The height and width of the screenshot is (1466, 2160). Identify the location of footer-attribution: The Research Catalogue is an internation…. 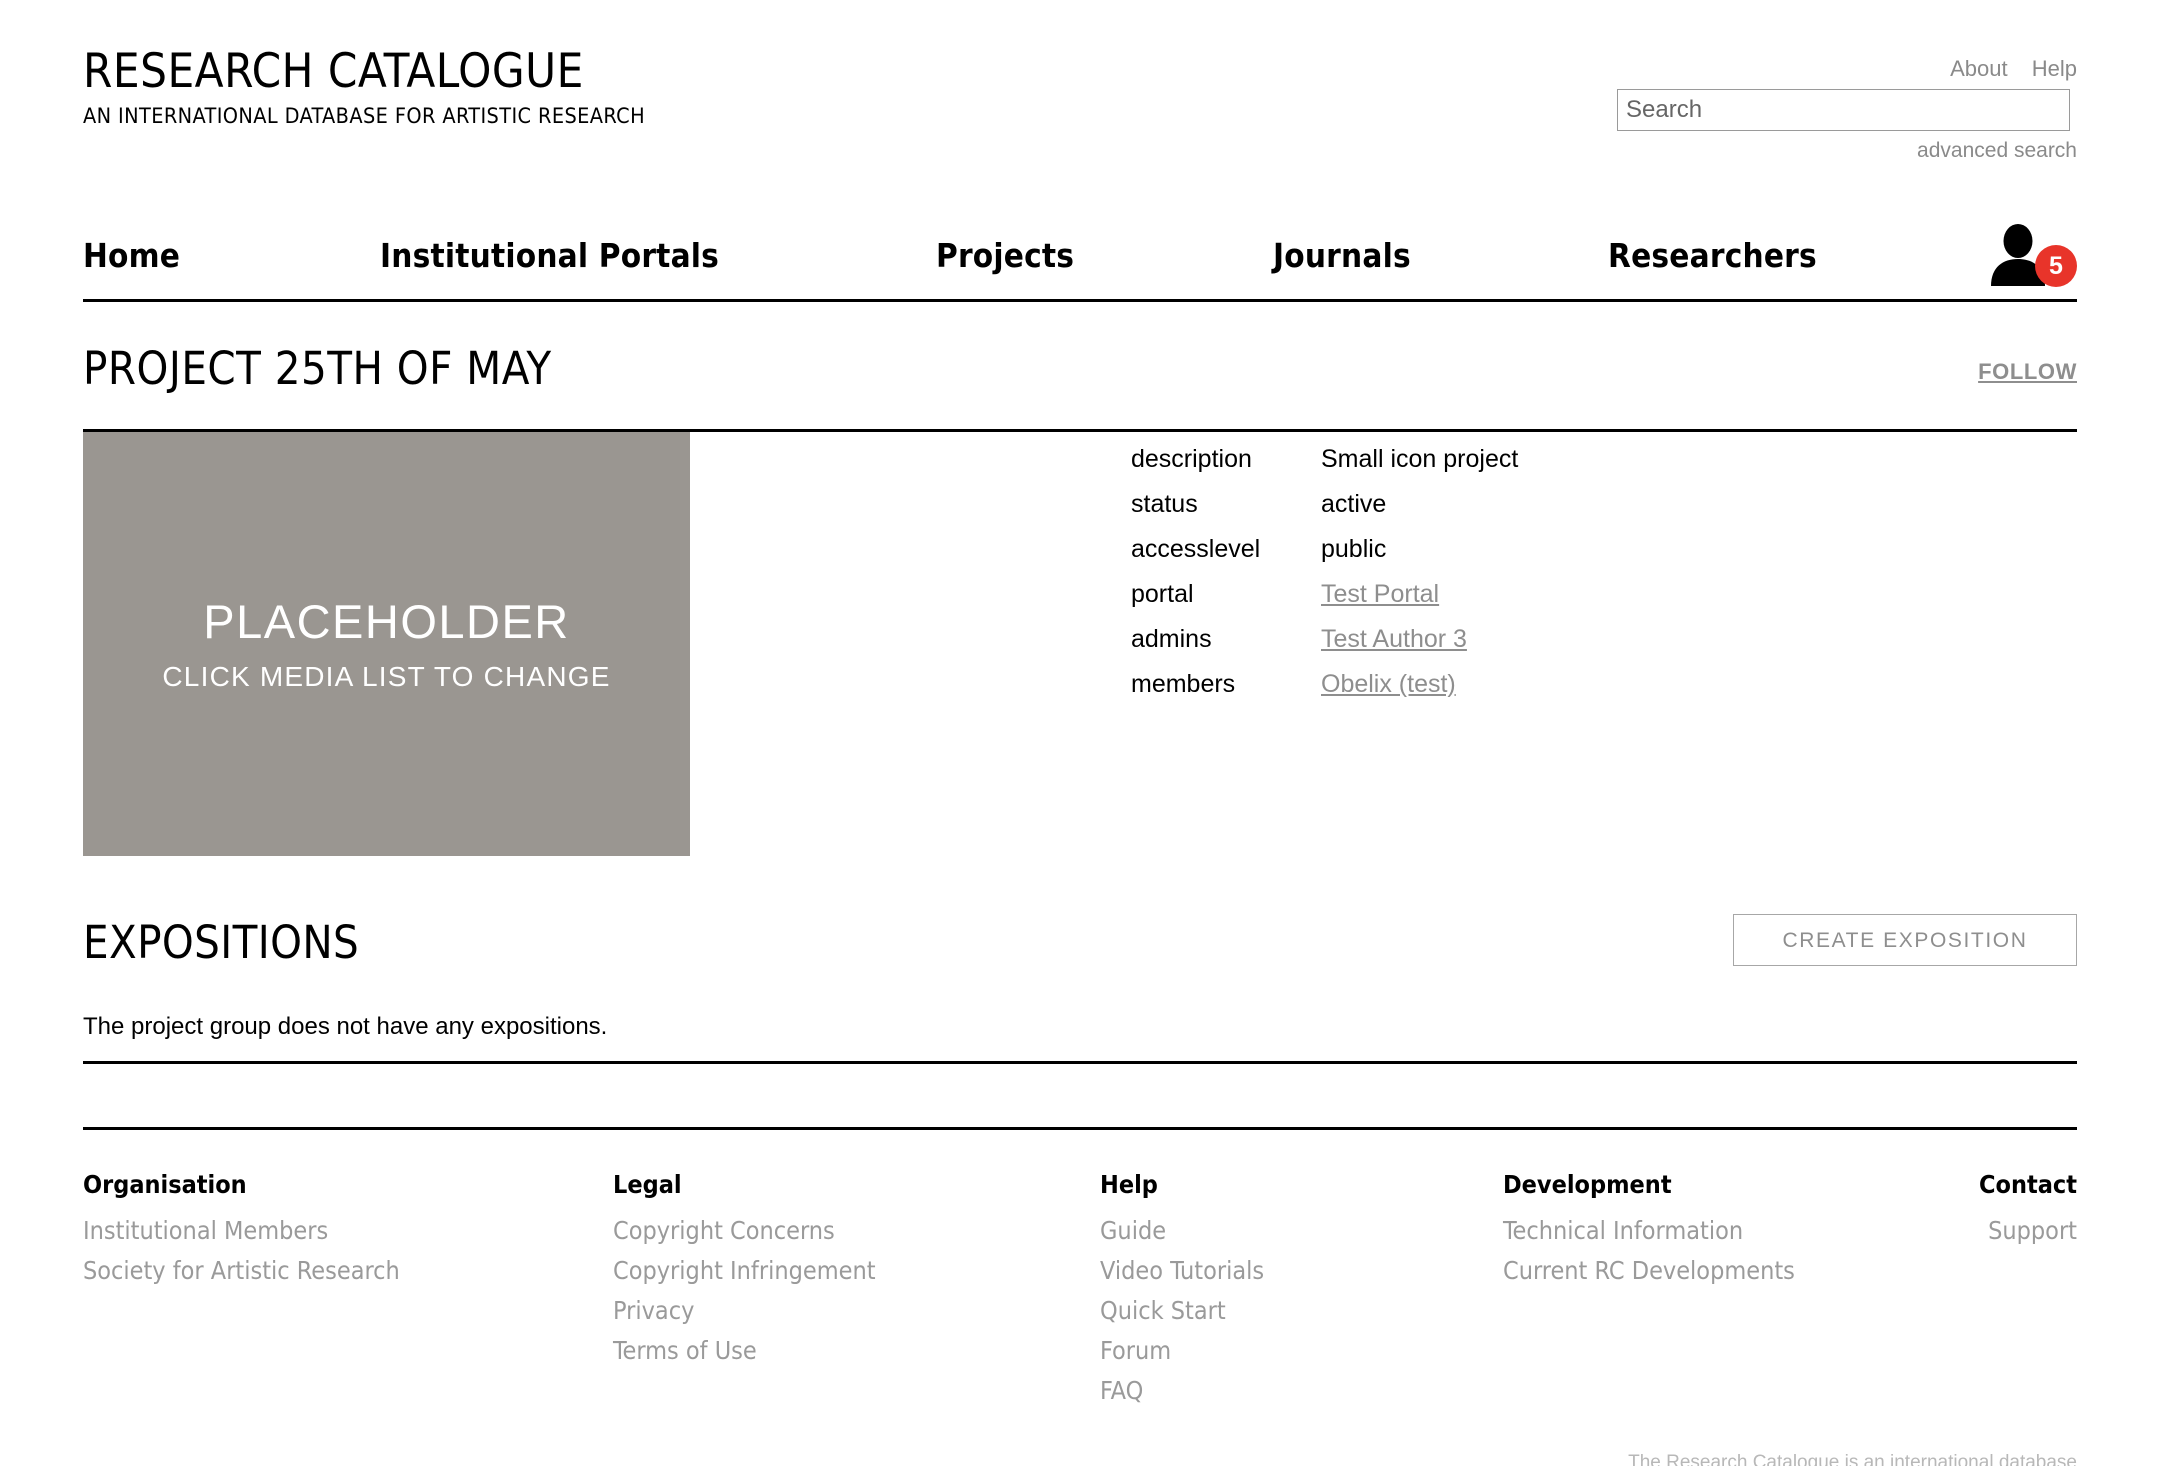
(1852, 1459).